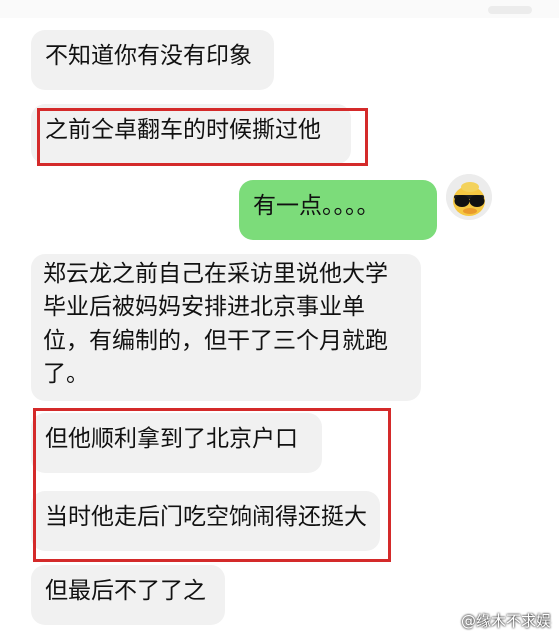 This screenshot has height=637, width=559. What do you see at coordinates (505, 621) in the screenshot?
I see `watermark: @缘木不求娱` at bounding box center [505, 621].